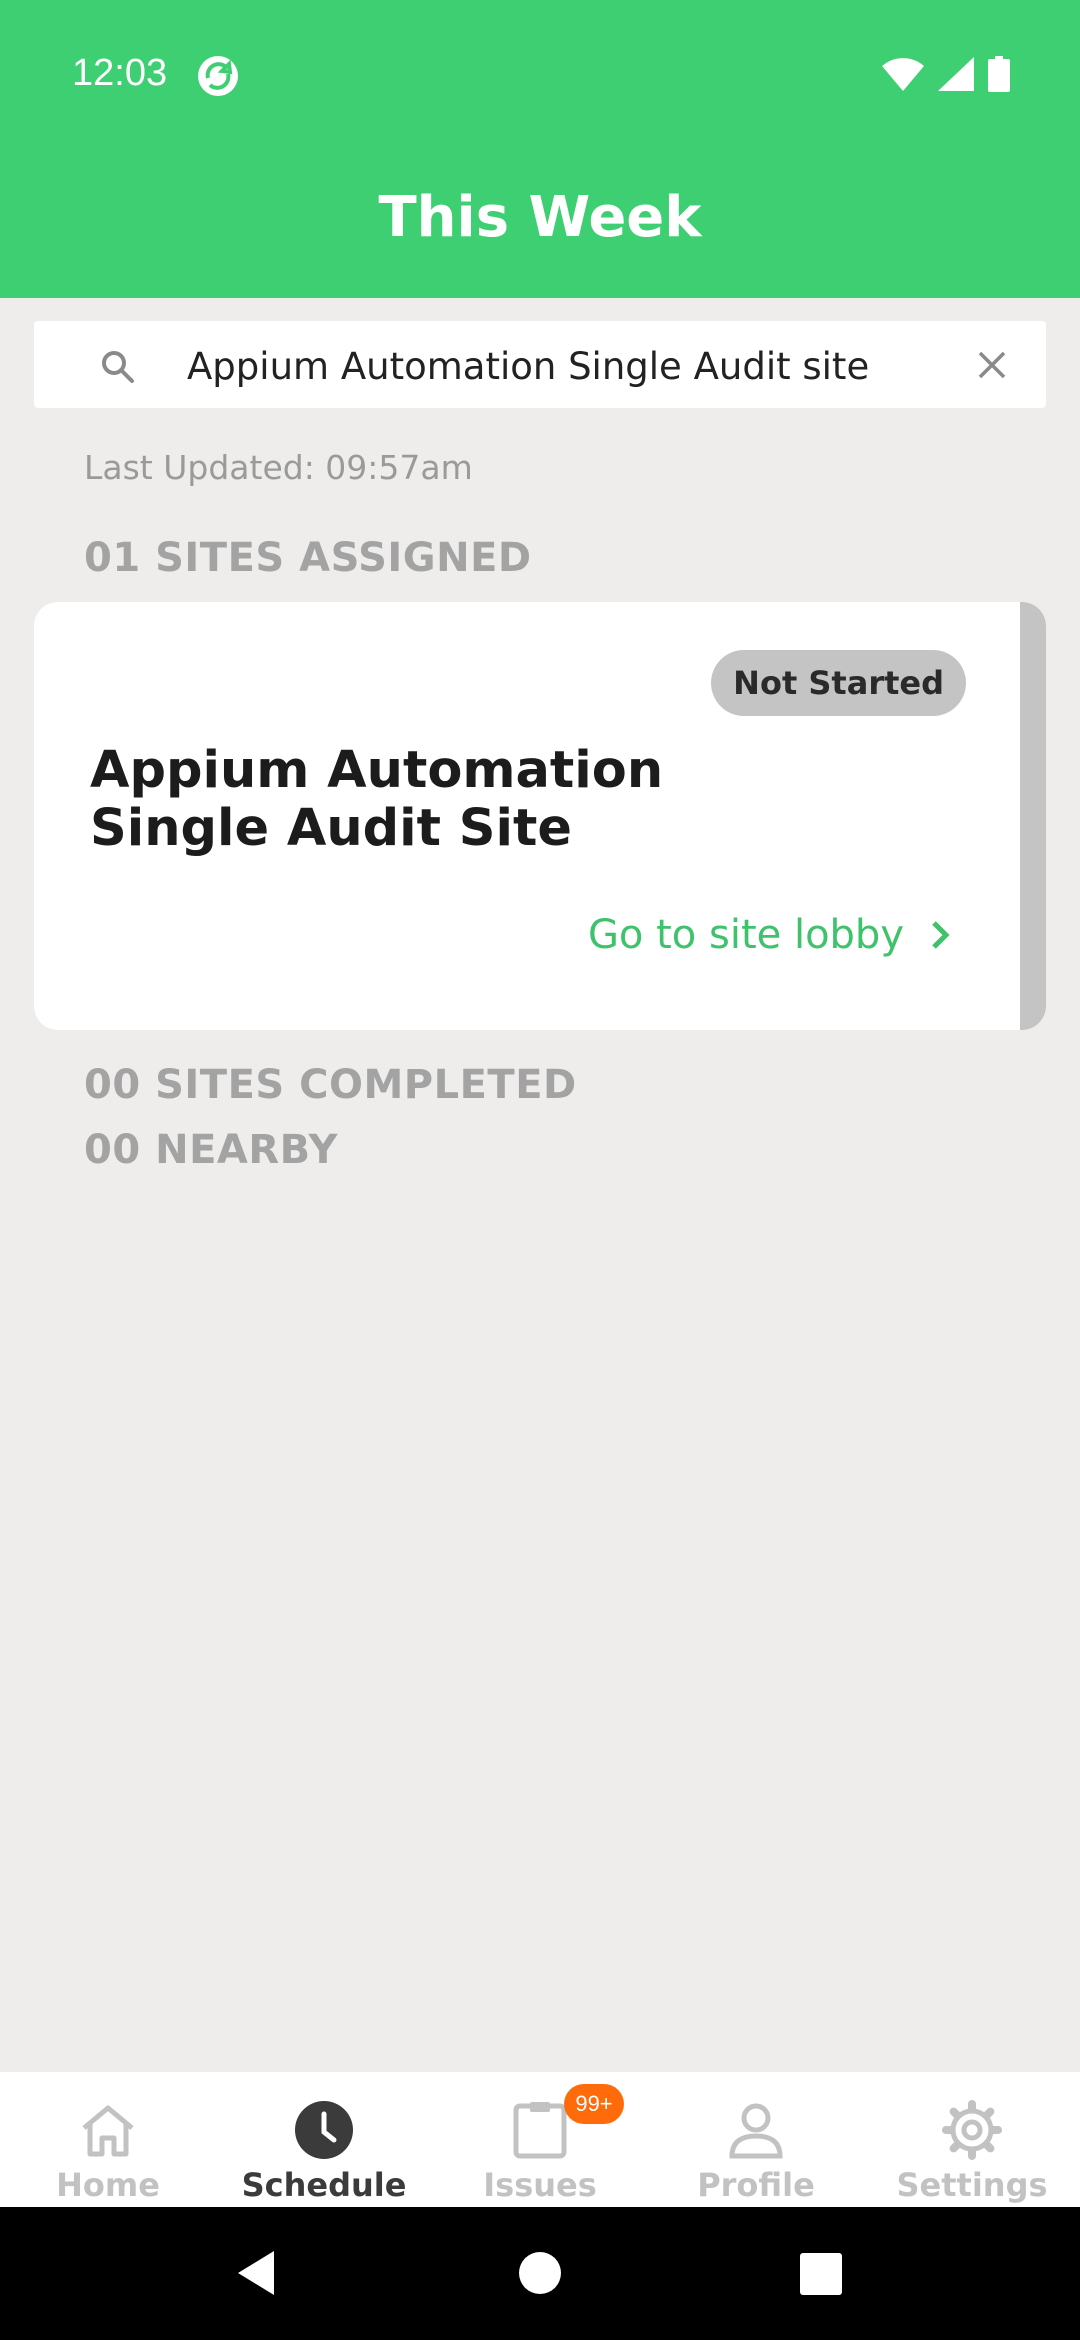 This screenshot has height=2340, width=1080. I want to click on nearby-heading: 00 NEARBY, so click(211, 1150).